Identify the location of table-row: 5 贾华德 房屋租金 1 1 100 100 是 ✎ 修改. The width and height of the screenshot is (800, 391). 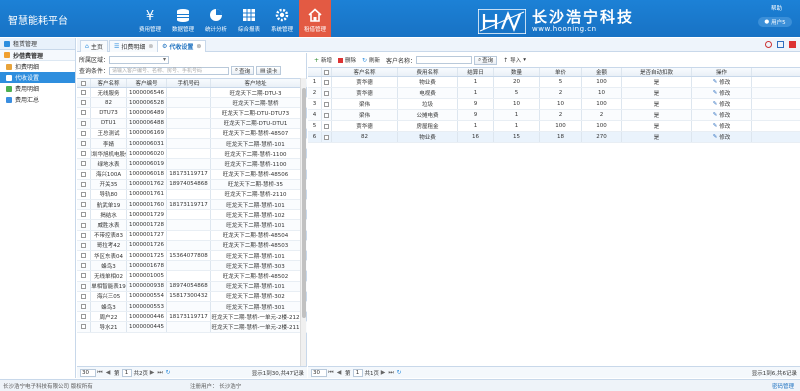
(554, 126).